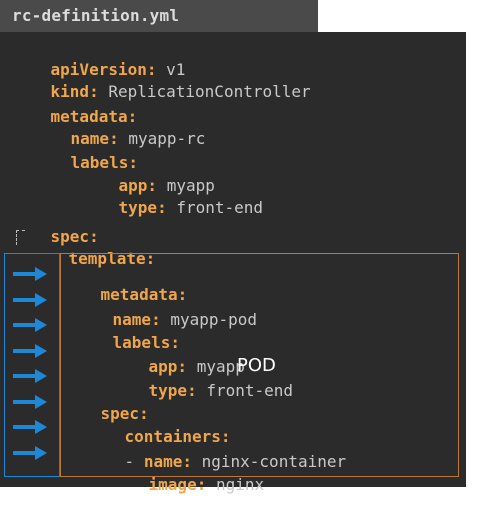 The image size is (480, 518). I want to click on pod-label: POD, so click(256, 365).